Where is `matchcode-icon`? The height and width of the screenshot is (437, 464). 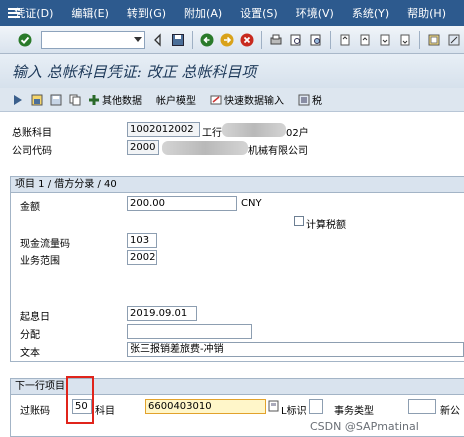 matchcode-icon is located at coordinates (274, 406).